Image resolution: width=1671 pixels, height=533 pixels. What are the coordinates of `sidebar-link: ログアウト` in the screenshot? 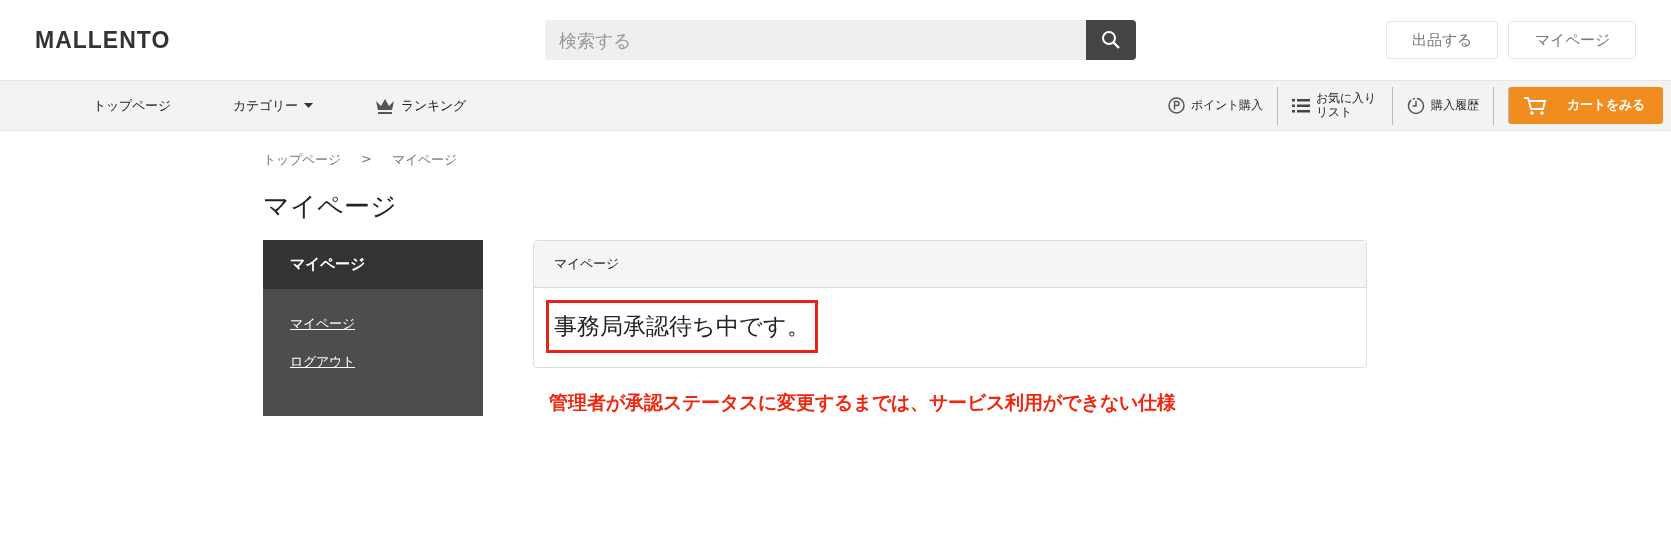 It's located at (322, 362).